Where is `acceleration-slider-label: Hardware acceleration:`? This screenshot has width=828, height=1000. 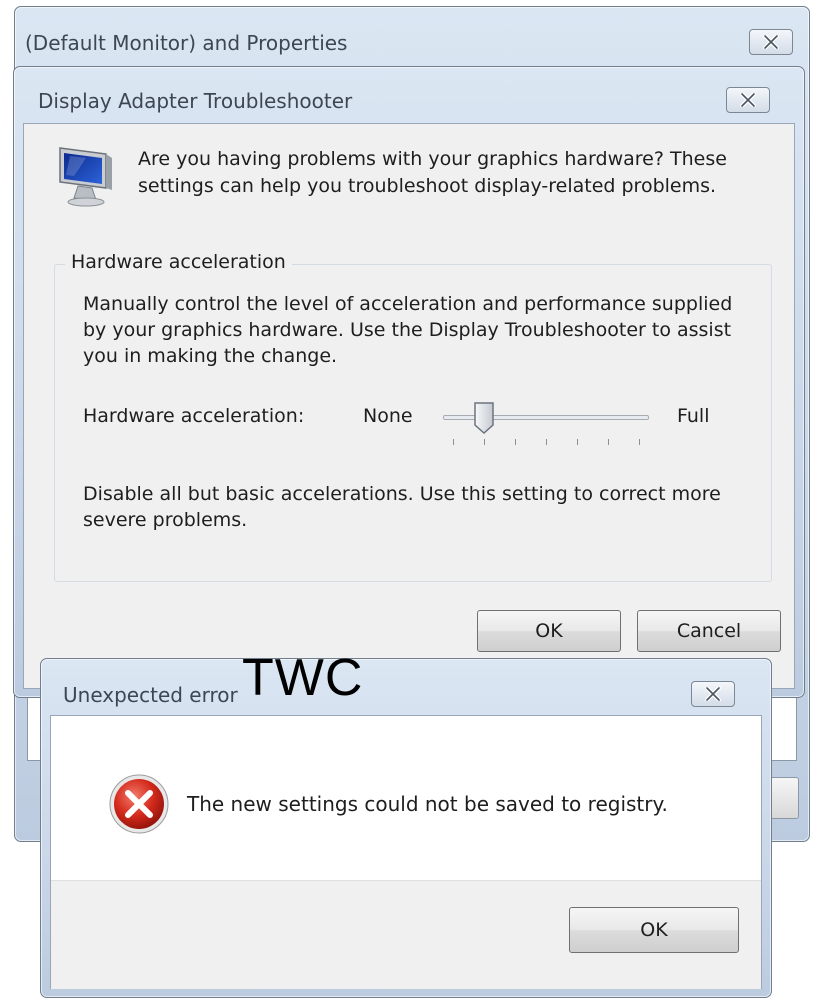 acceleration-slider-label: Hardware acceleration: is located at coordinates (194, 416).